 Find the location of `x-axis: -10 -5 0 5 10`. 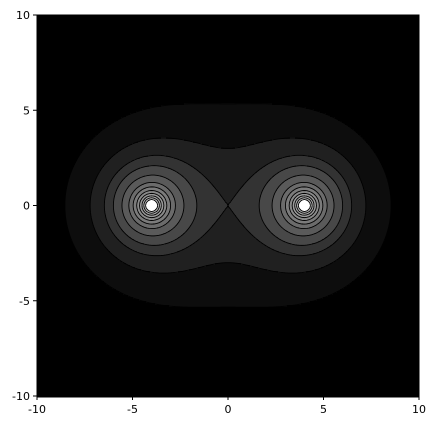

x-axis: -10 -5 0 5 10 is located at coordinates (227, 406).